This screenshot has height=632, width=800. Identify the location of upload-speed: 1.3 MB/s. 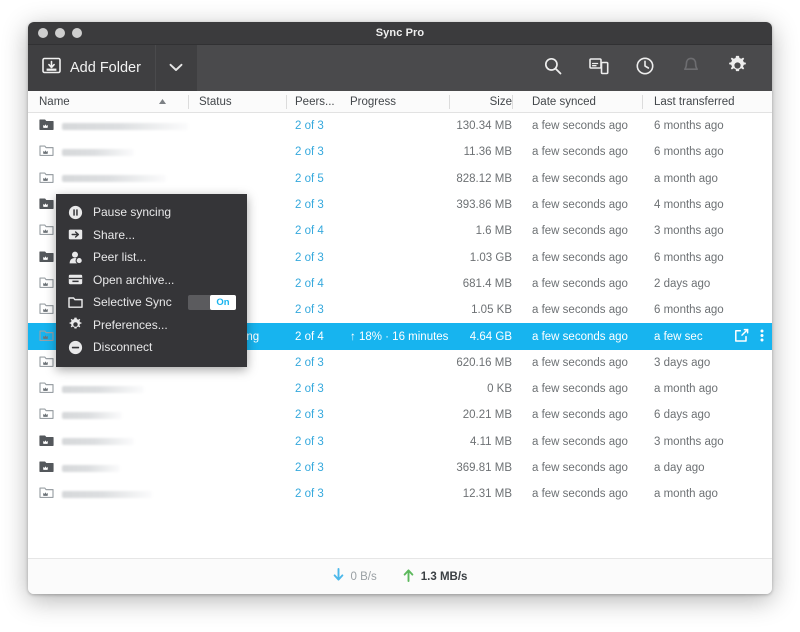
(435, 576).